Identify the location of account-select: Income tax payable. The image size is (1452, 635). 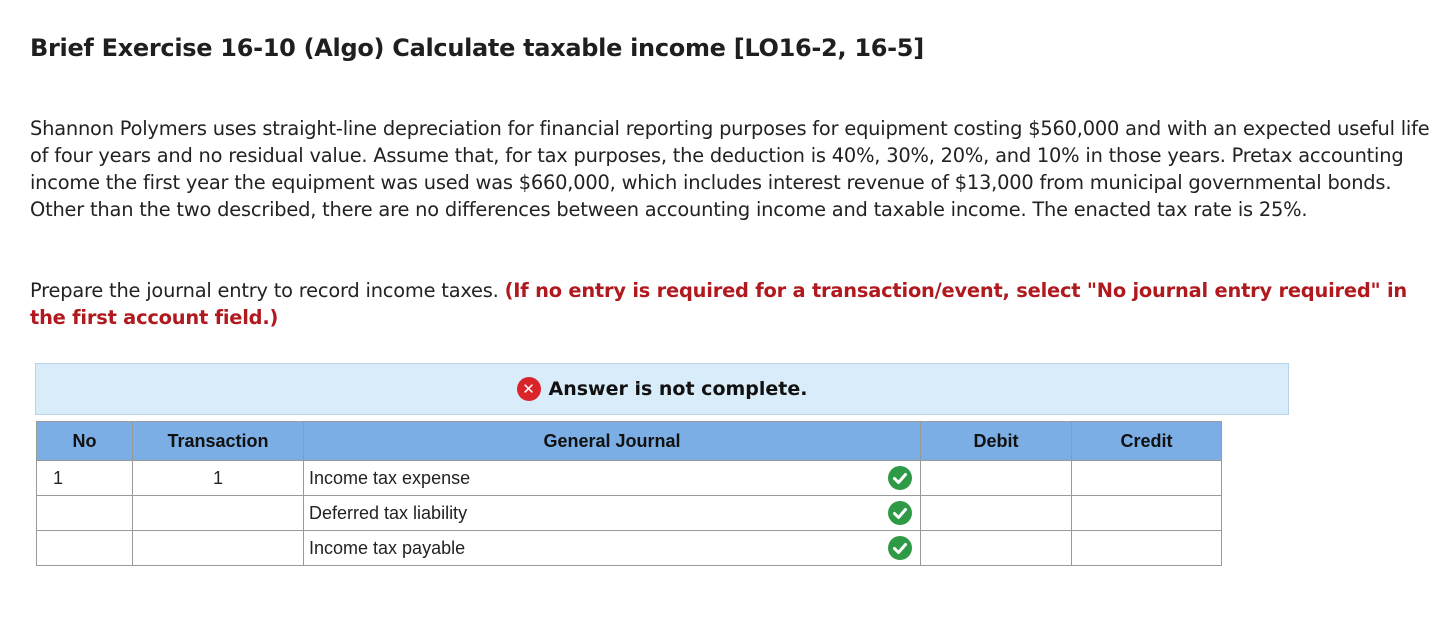
(612, 548).